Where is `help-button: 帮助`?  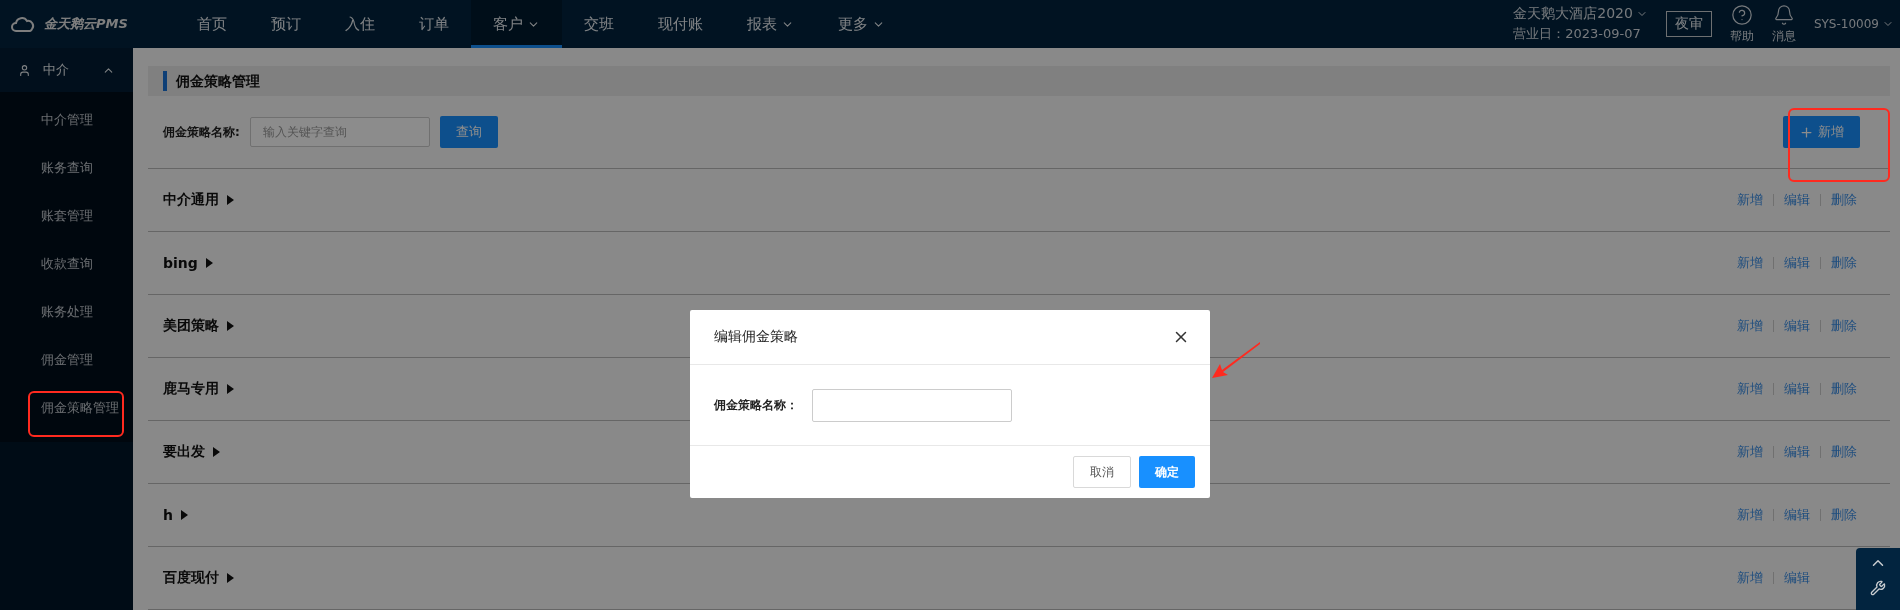
help-button: 帮助 is located at coordinates (1741, 24).